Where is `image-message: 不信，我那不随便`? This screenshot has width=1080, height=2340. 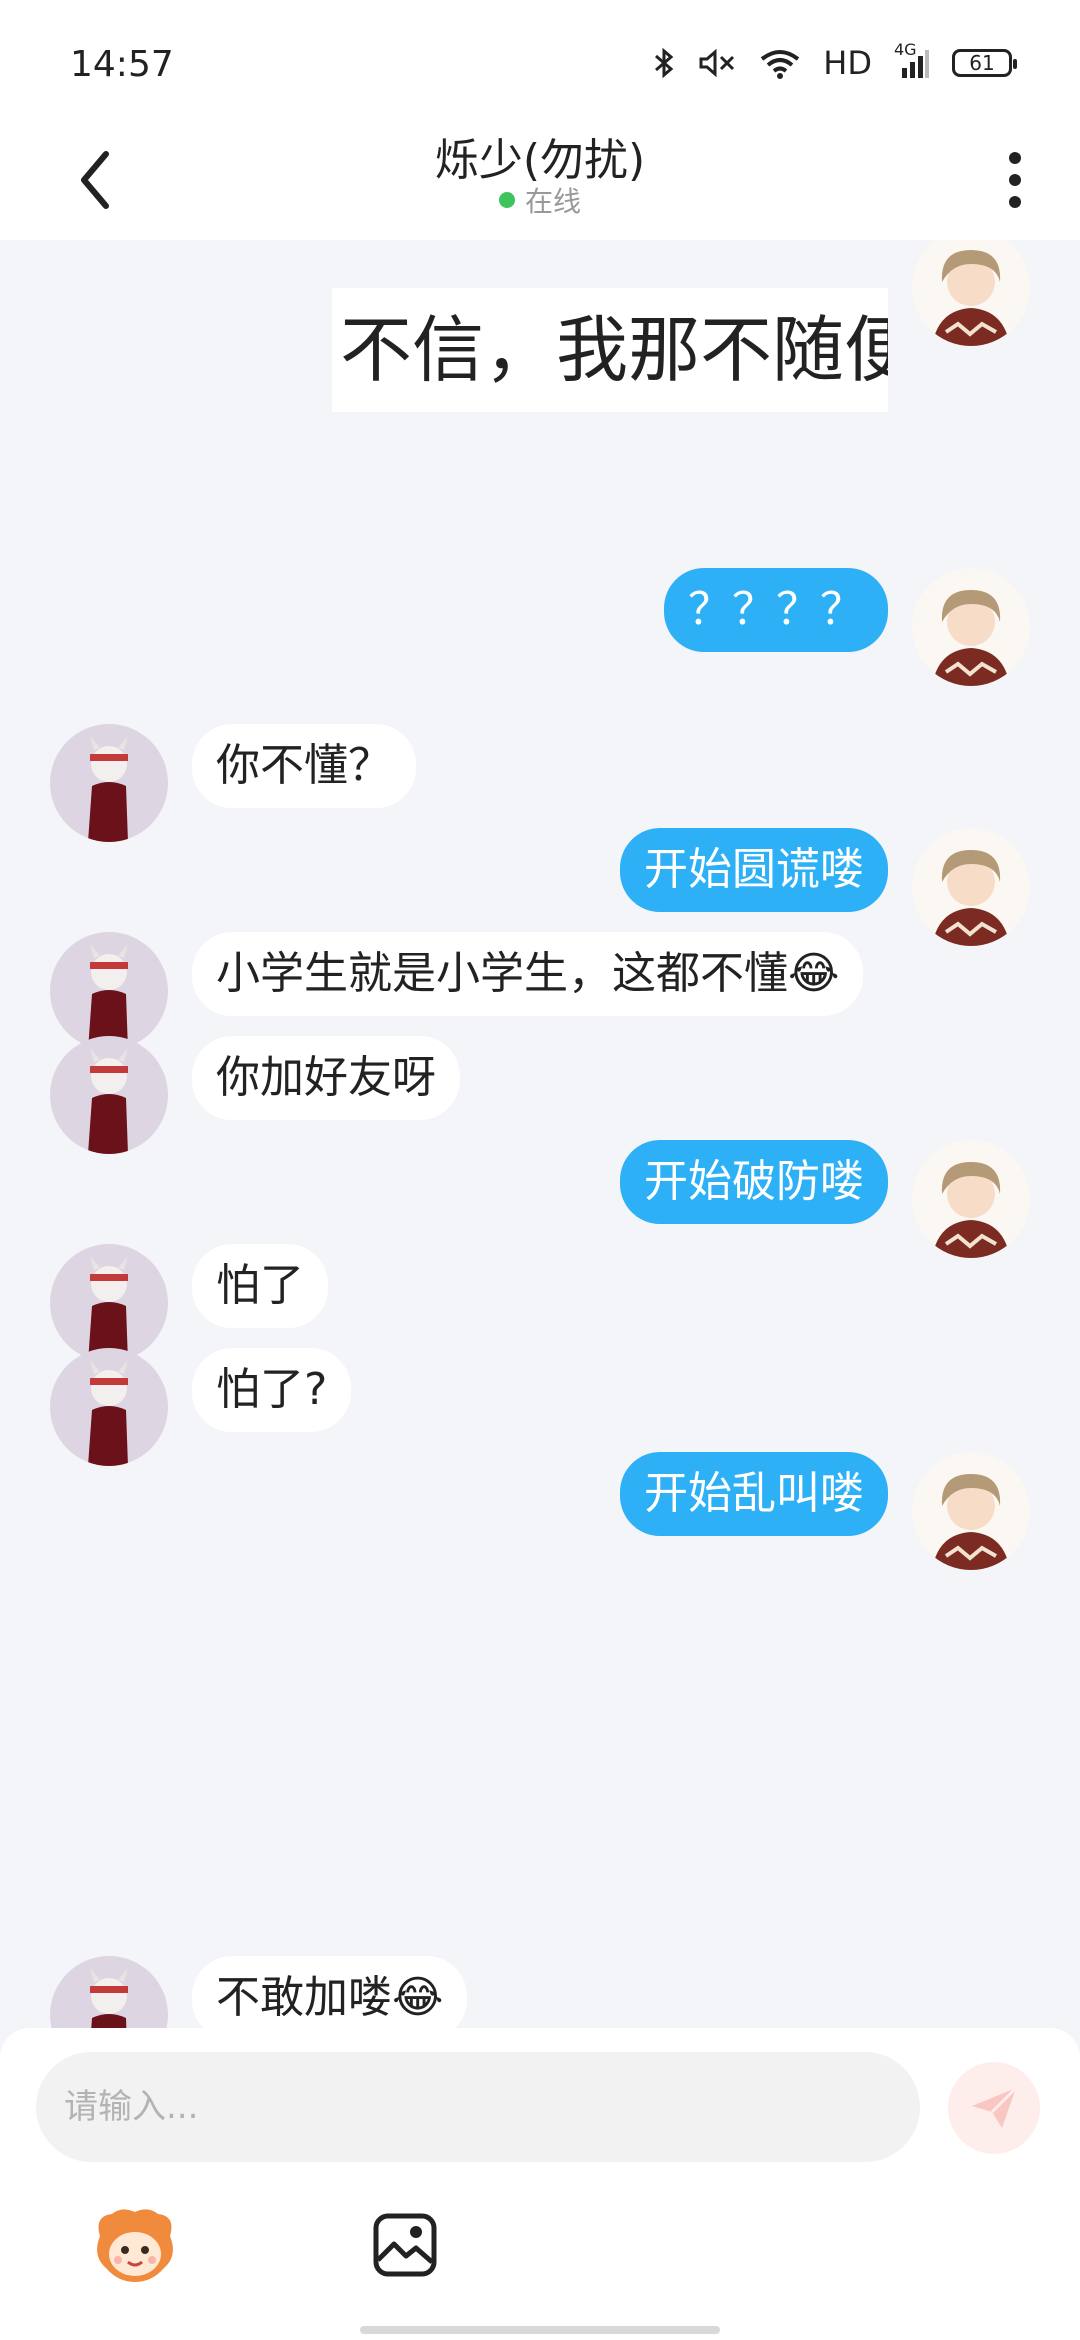
image-message: 不信，我那不随便 is located at coordinates (610, 350).